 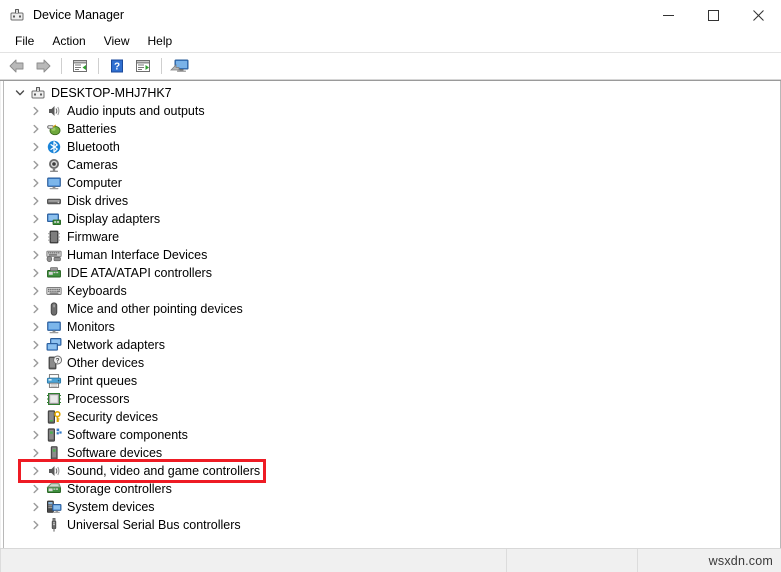 I want to click on tree-item-audio-inputs-and-outputs: Audio inputs and outputs, so click(x=392, y=111).